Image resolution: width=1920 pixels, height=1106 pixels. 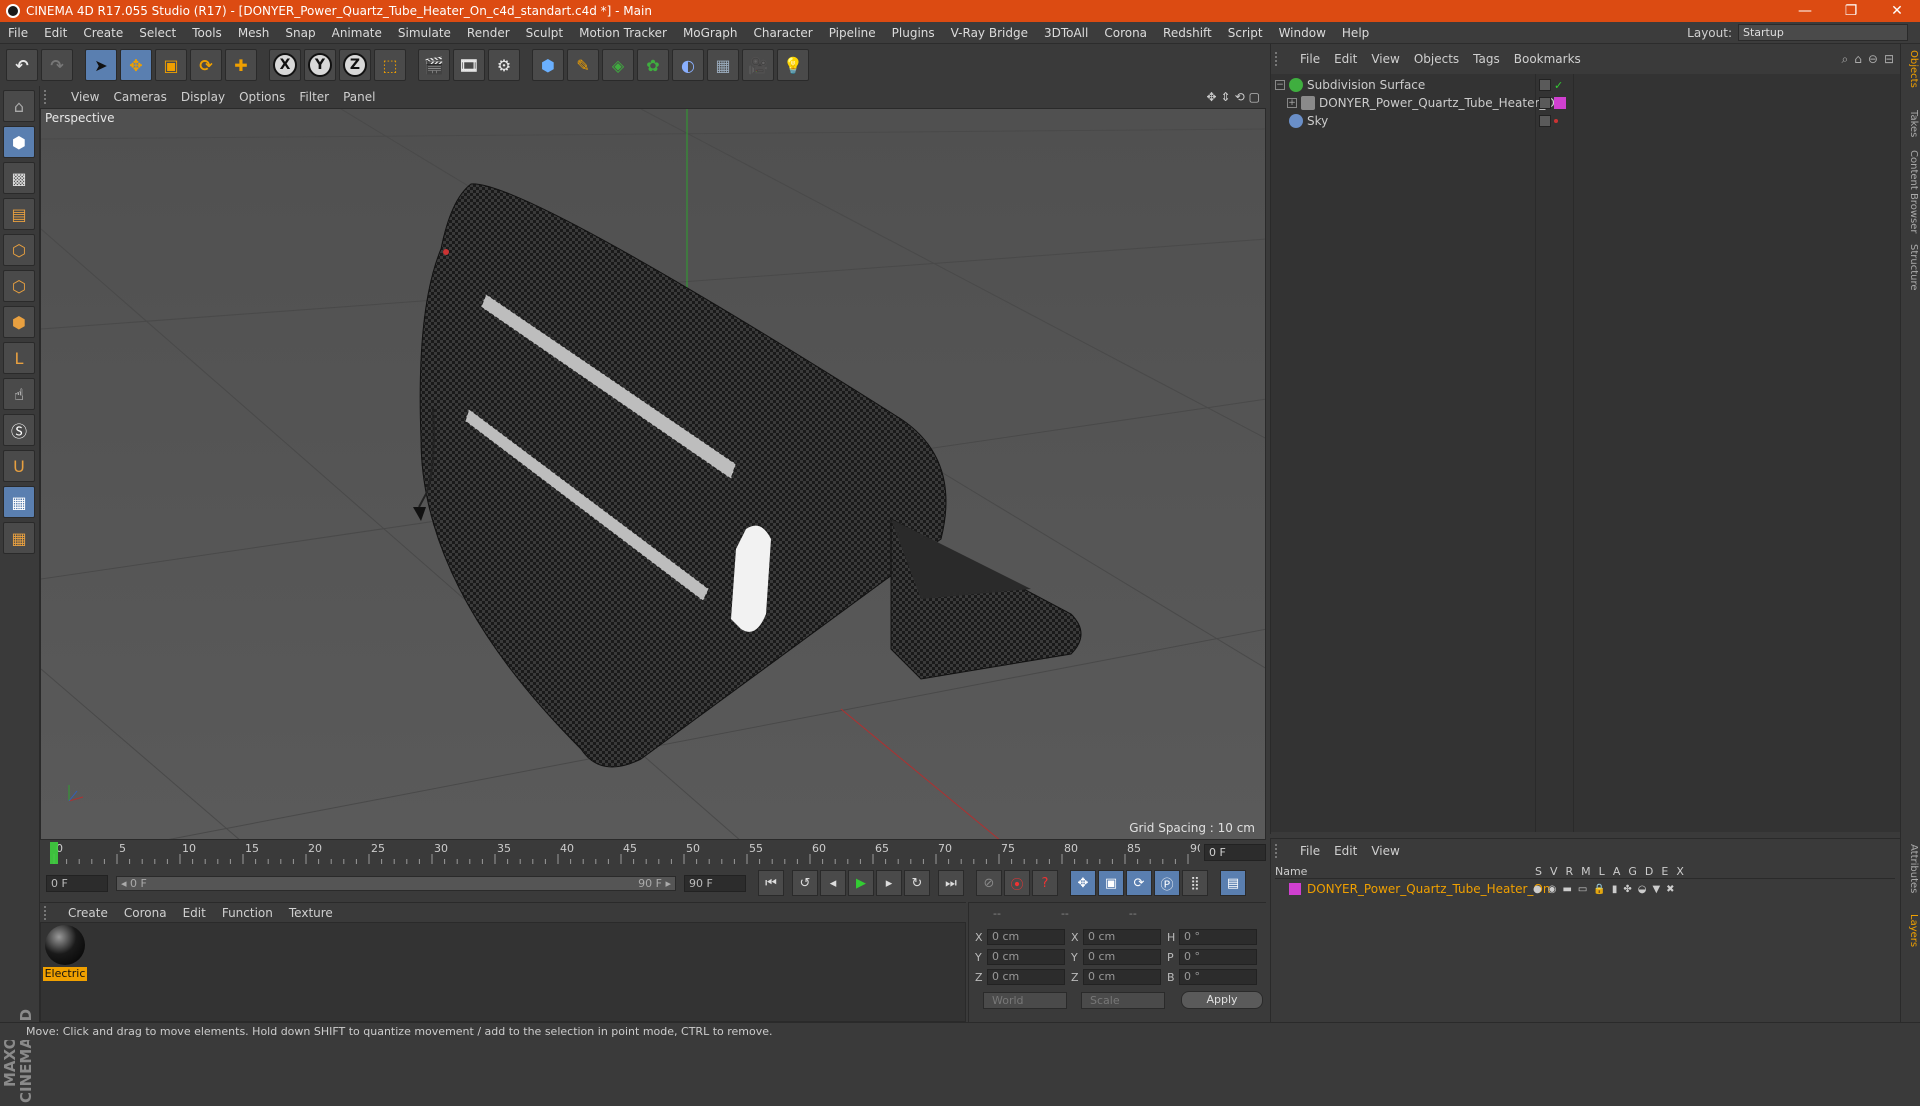 What do you see at coordinates (19, 430) in the screenshot?
I see `snap-button: Ⓢ` at bounding box center [19, 430].